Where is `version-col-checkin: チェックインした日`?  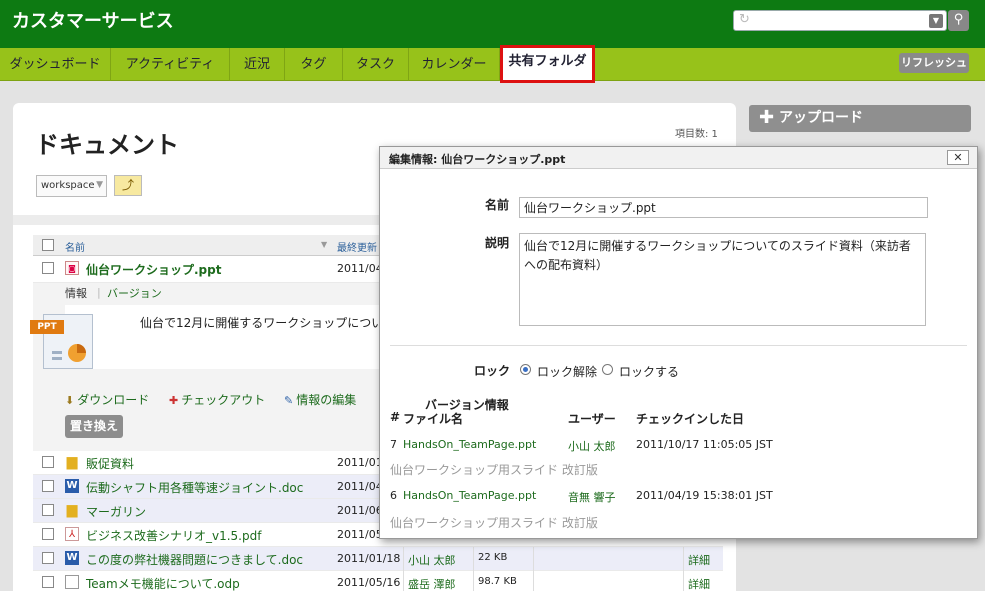
version-col-checkin: チェックインした日 is located at coordinates (690, 419).